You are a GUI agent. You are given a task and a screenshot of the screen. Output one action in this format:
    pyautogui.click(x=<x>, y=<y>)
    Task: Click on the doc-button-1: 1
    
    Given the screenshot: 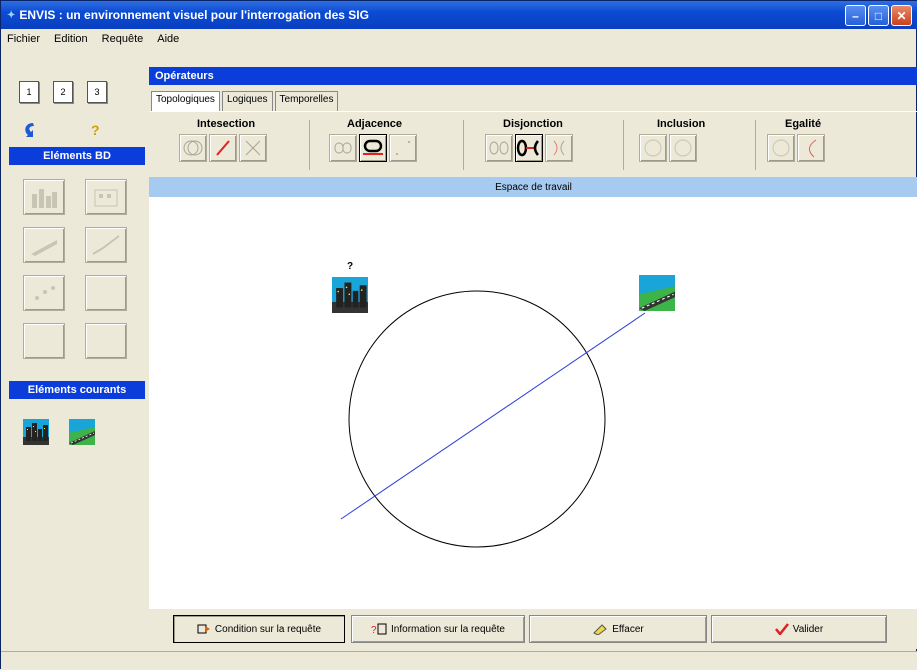 What is the action you would take?
    pyautogui.click(x=29, y=92)
    